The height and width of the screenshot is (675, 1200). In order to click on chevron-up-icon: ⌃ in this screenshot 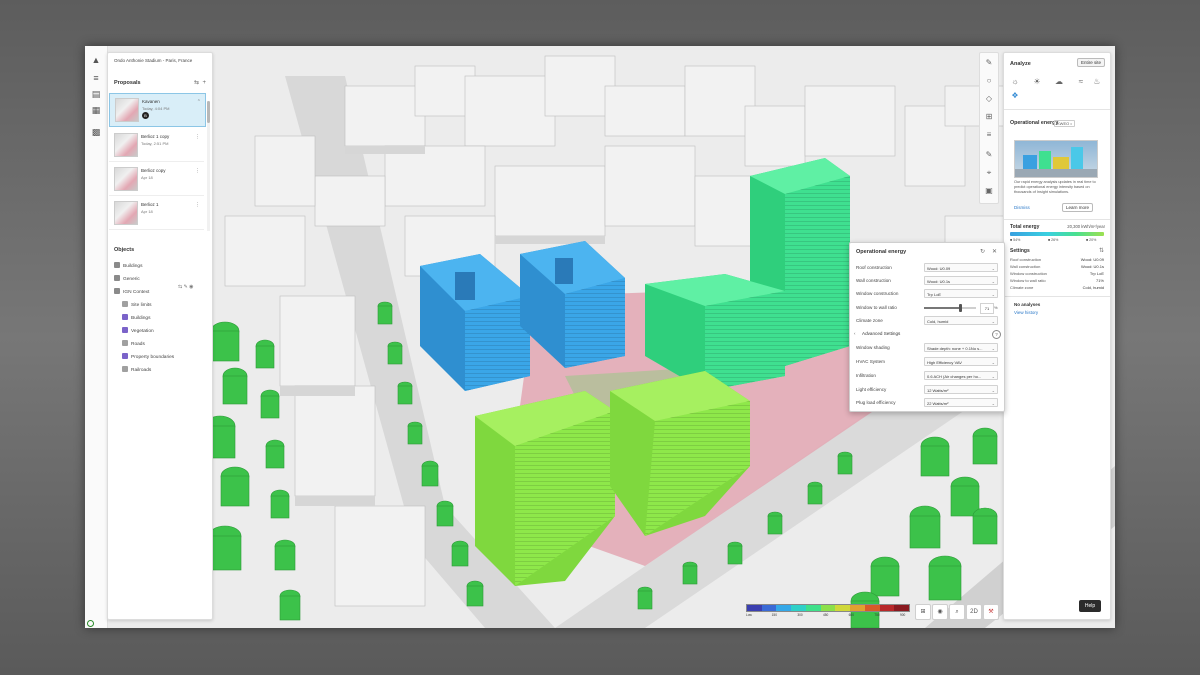, I will do `click(199, 102)`.